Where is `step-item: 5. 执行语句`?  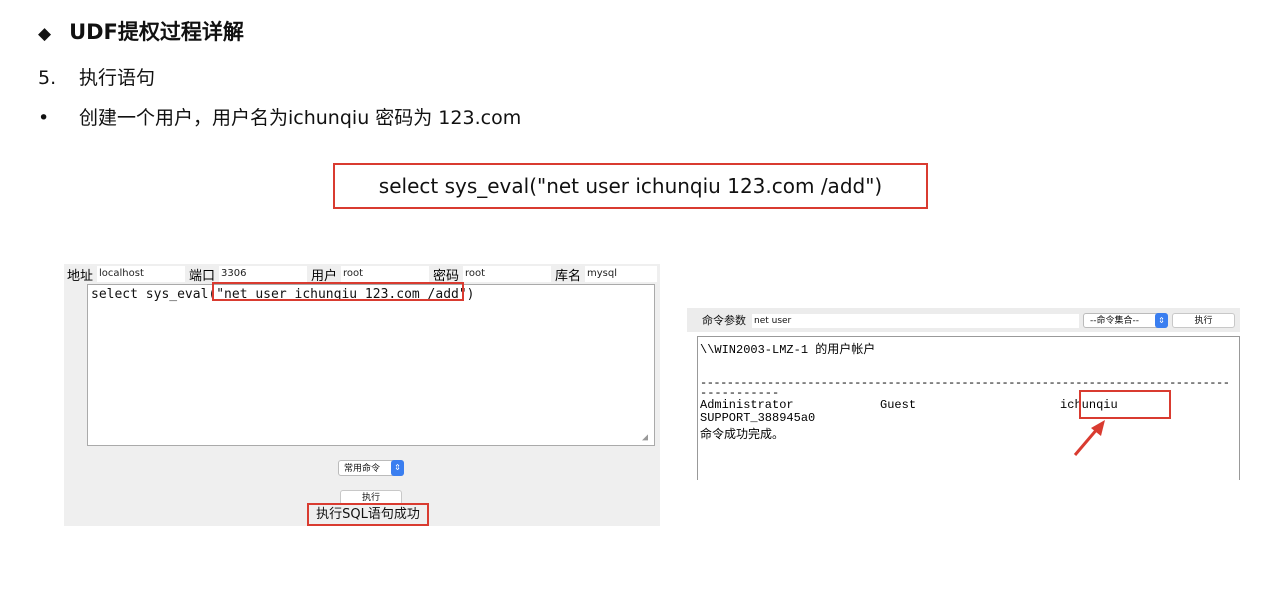
step-item: 5. 执行语句 is located at coordinates (96, 76).